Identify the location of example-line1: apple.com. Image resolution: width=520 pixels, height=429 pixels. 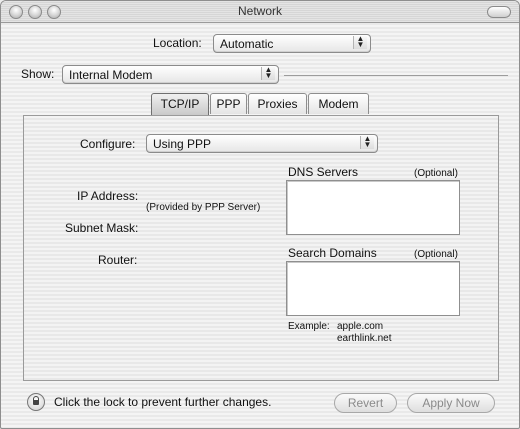
(360, 326).